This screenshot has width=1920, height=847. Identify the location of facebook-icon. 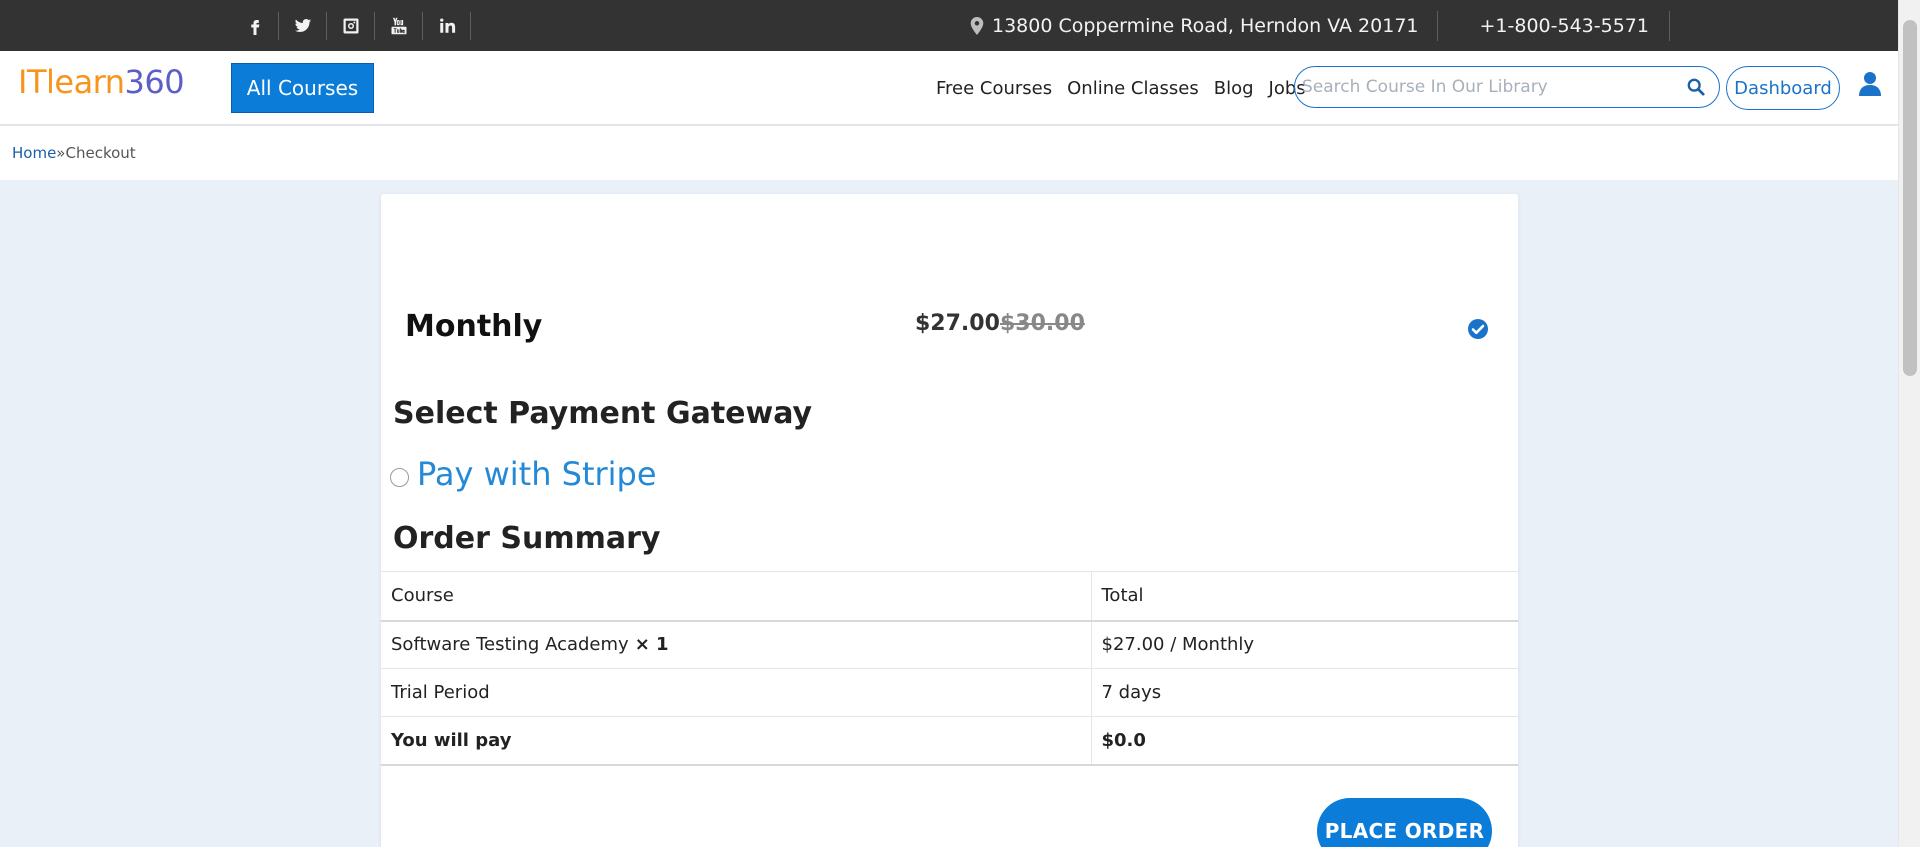
(254, 27).